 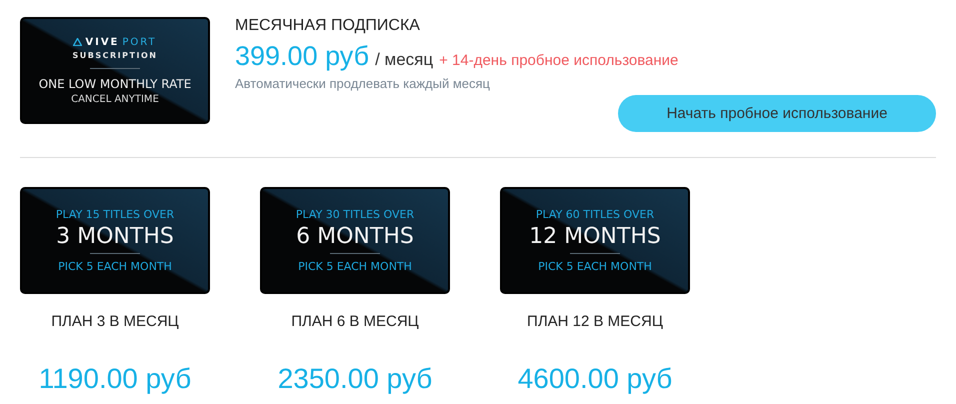 What do you see at coordinates (355, 379) in the screenshot?
I see `plan-price: 2350.00 руб` at bounding box center [355, 379].